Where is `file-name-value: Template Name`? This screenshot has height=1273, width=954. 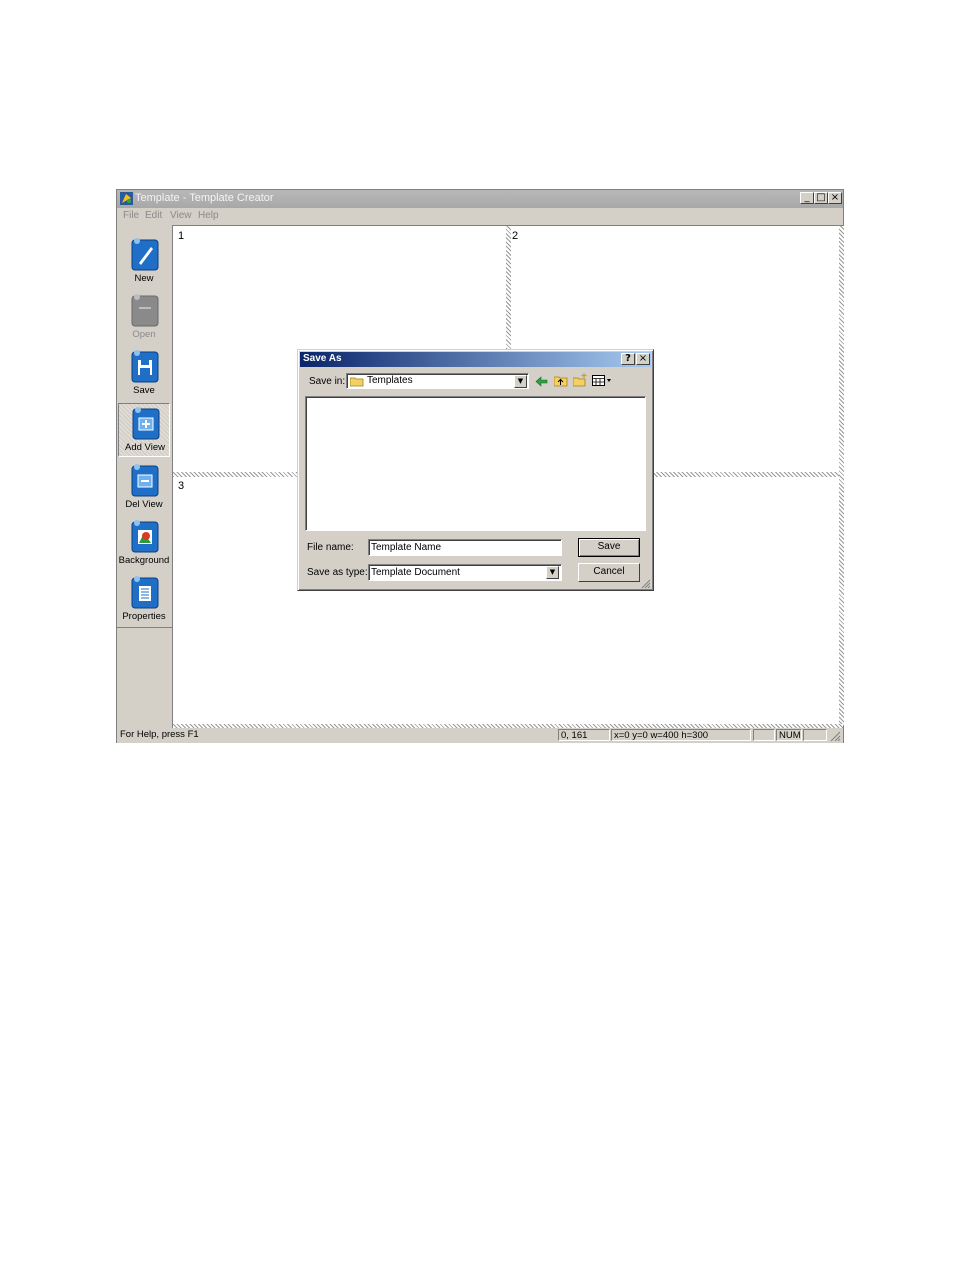
file-name-value: Template Name is located at coordinates (406, 547).